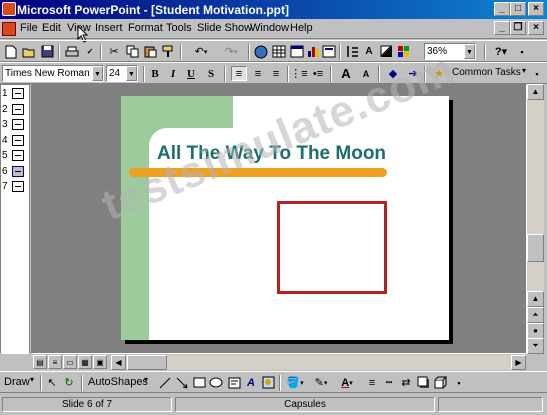 This screenshot has height=415, width=547. Describe the element at coordinates (369, 51) in the screenshot. I see `show-formatting-icon: A` at that location.